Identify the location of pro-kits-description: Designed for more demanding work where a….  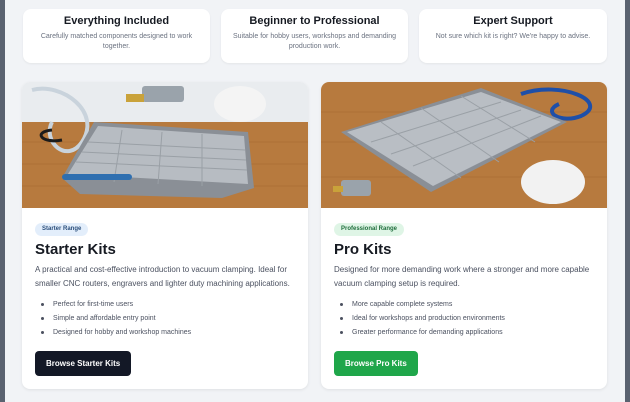
(462, 276).